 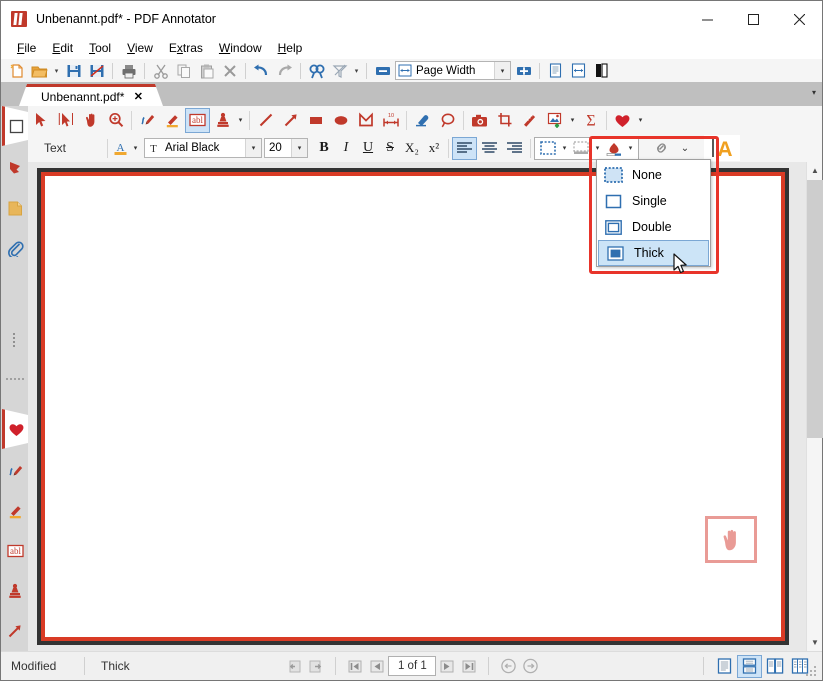 I want to click on view-continuous-button, so click(x=750, y=666).